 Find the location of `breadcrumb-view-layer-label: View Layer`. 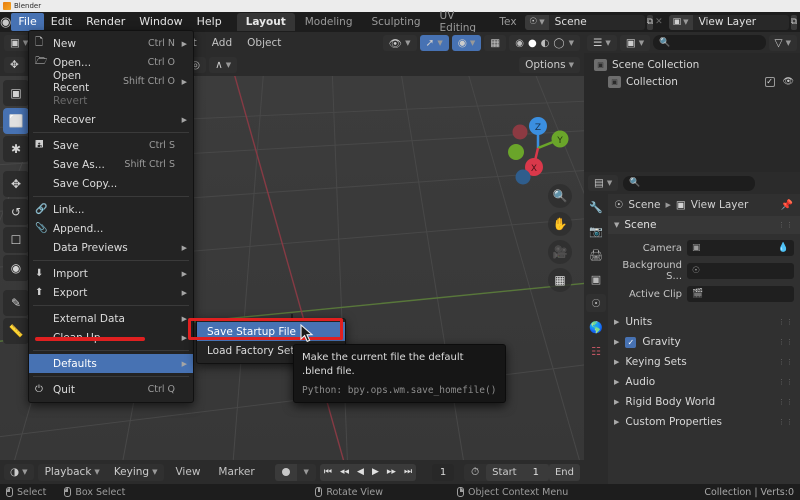

breadcrumb-view-layer-label: View Layer is located at coordinates (720, 205).